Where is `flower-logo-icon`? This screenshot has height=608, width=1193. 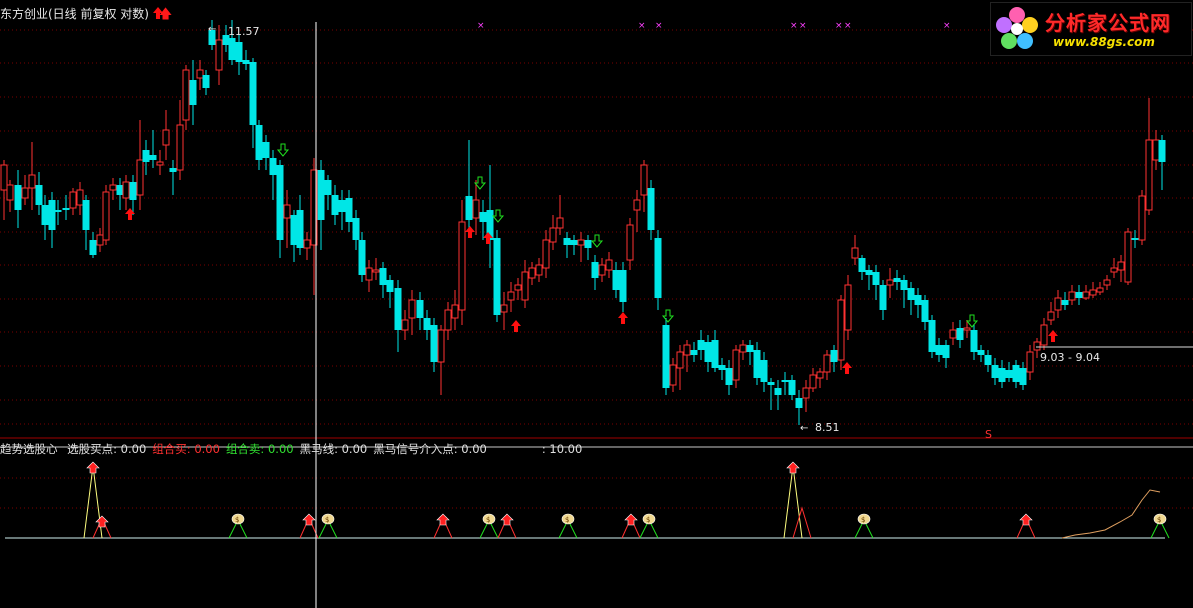 flower-logo-icon is located at coordinates (1017, 28).